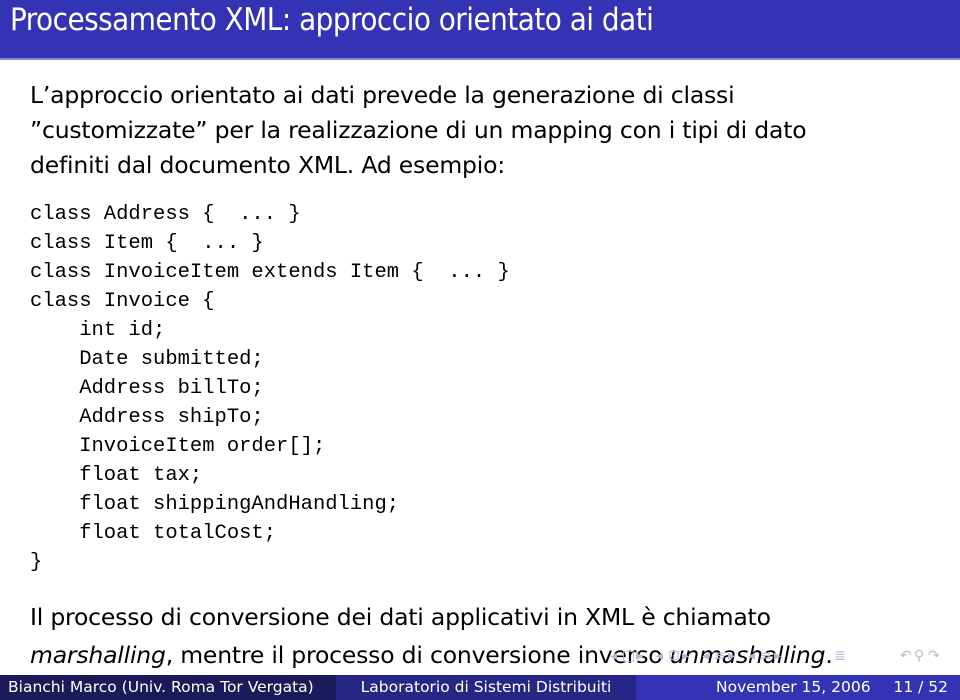  What do you see at coordinates (751, 656) in the screenshot?
I see `doc-prev-icon: ◂` at bounding box center [751, 656].